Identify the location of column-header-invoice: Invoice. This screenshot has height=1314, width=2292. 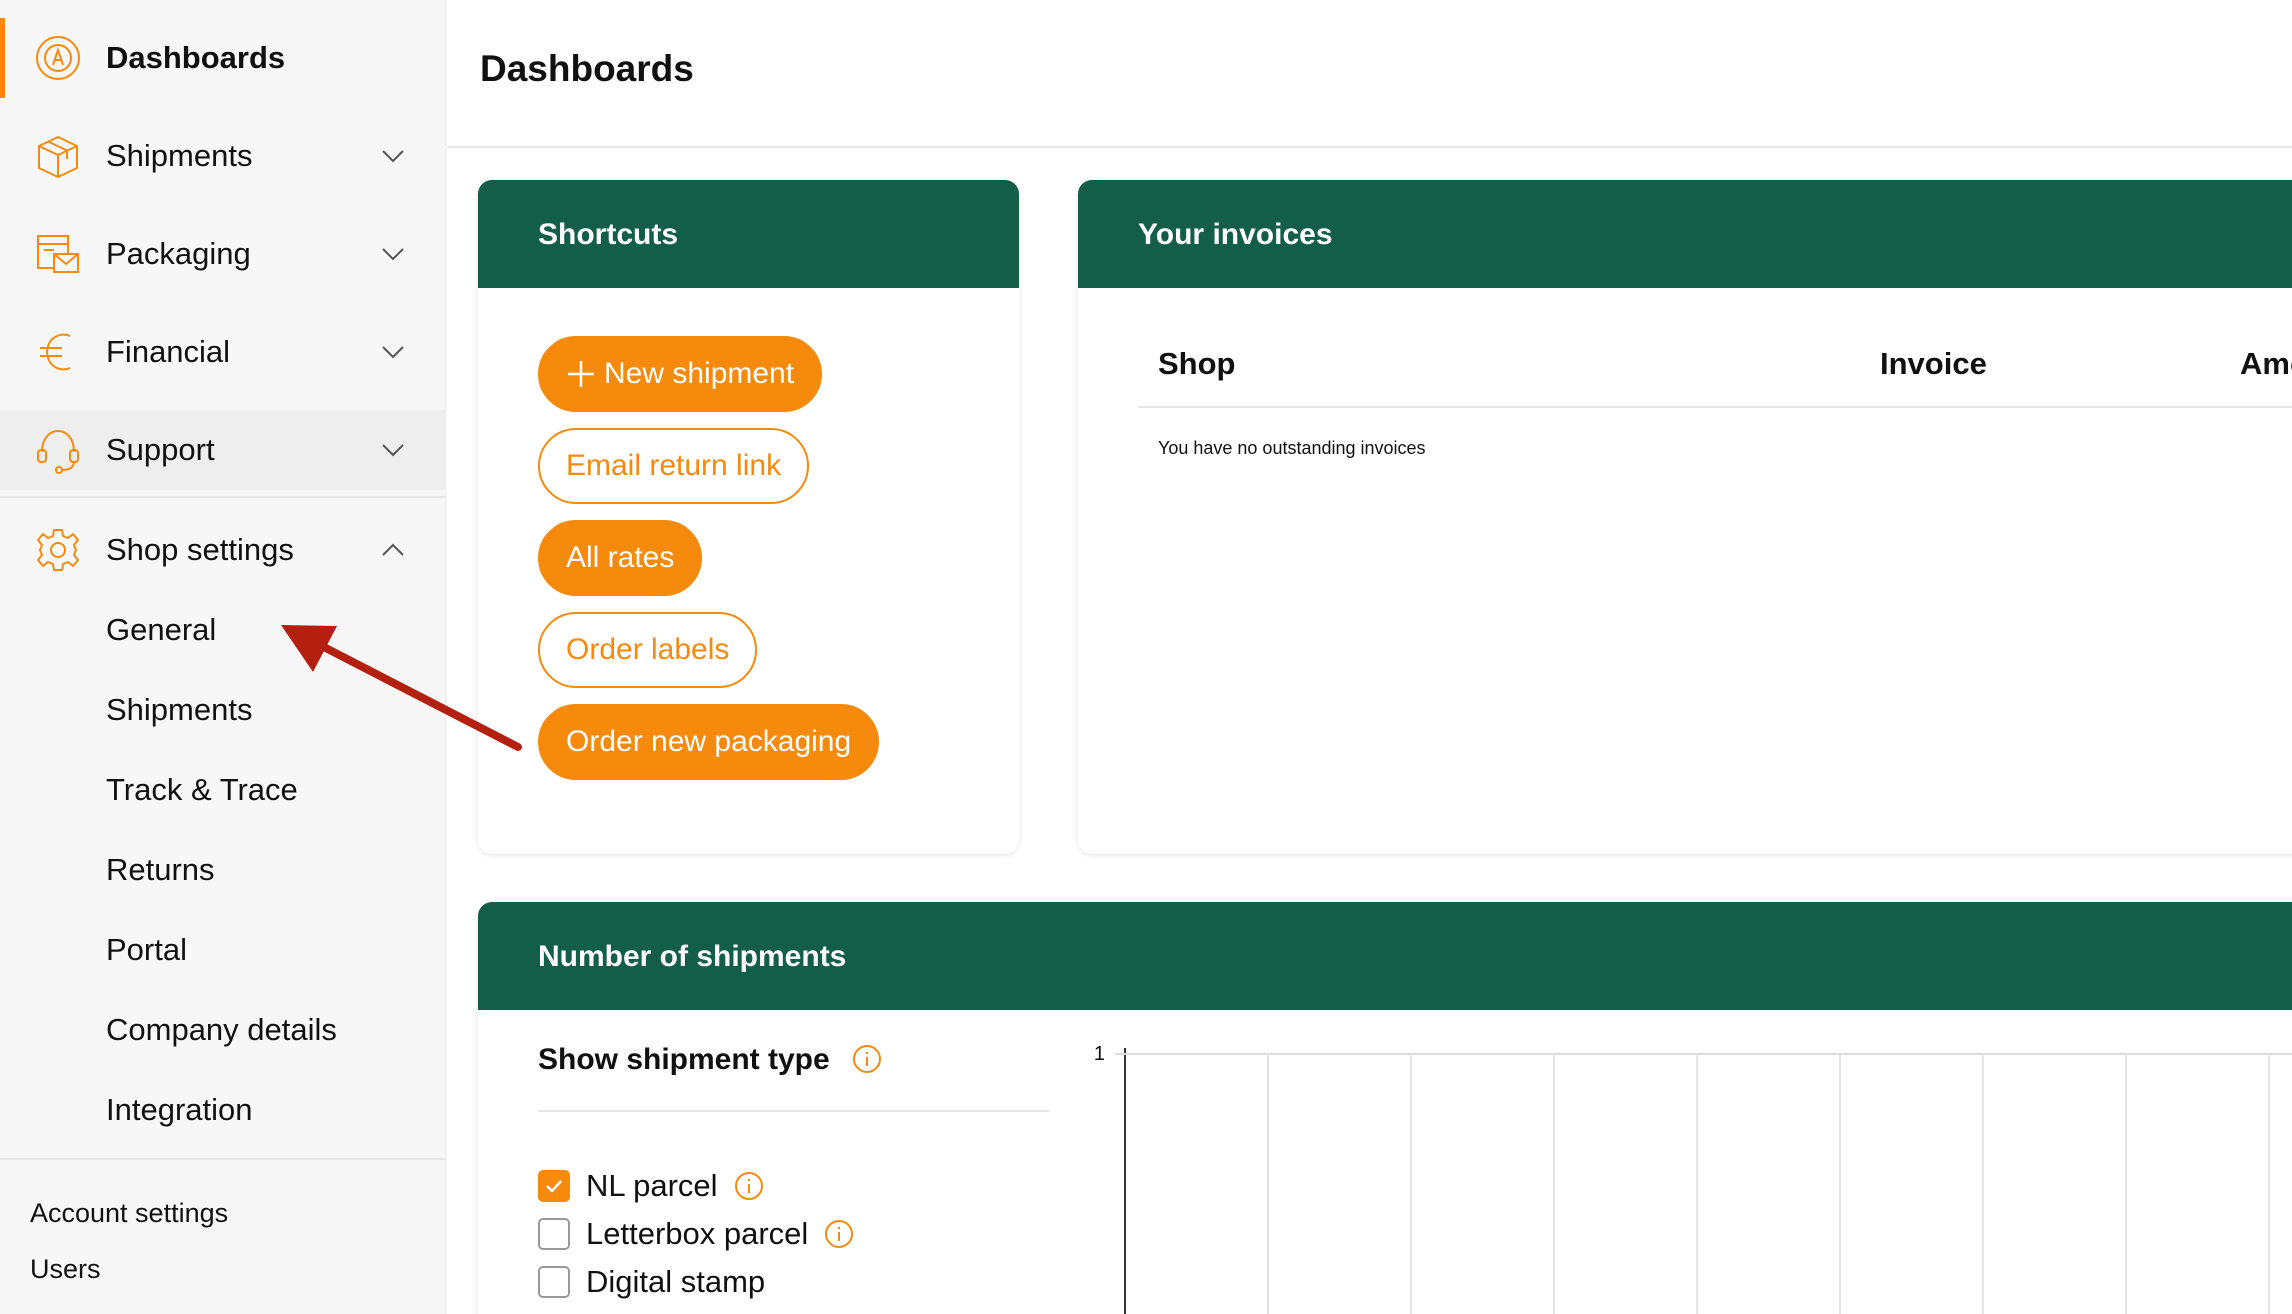
(1933, 364).